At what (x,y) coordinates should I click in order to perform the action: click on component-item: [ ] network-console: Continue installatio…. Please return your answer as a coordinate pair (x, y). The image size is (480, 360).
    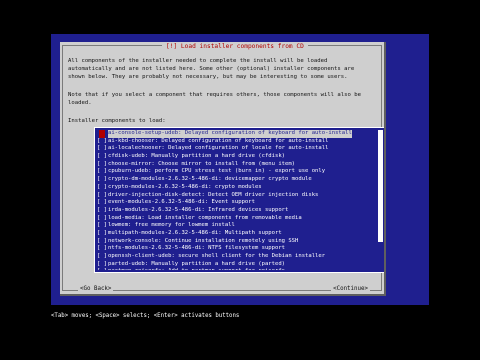
    Looking at the image, I should click on (236, 242).